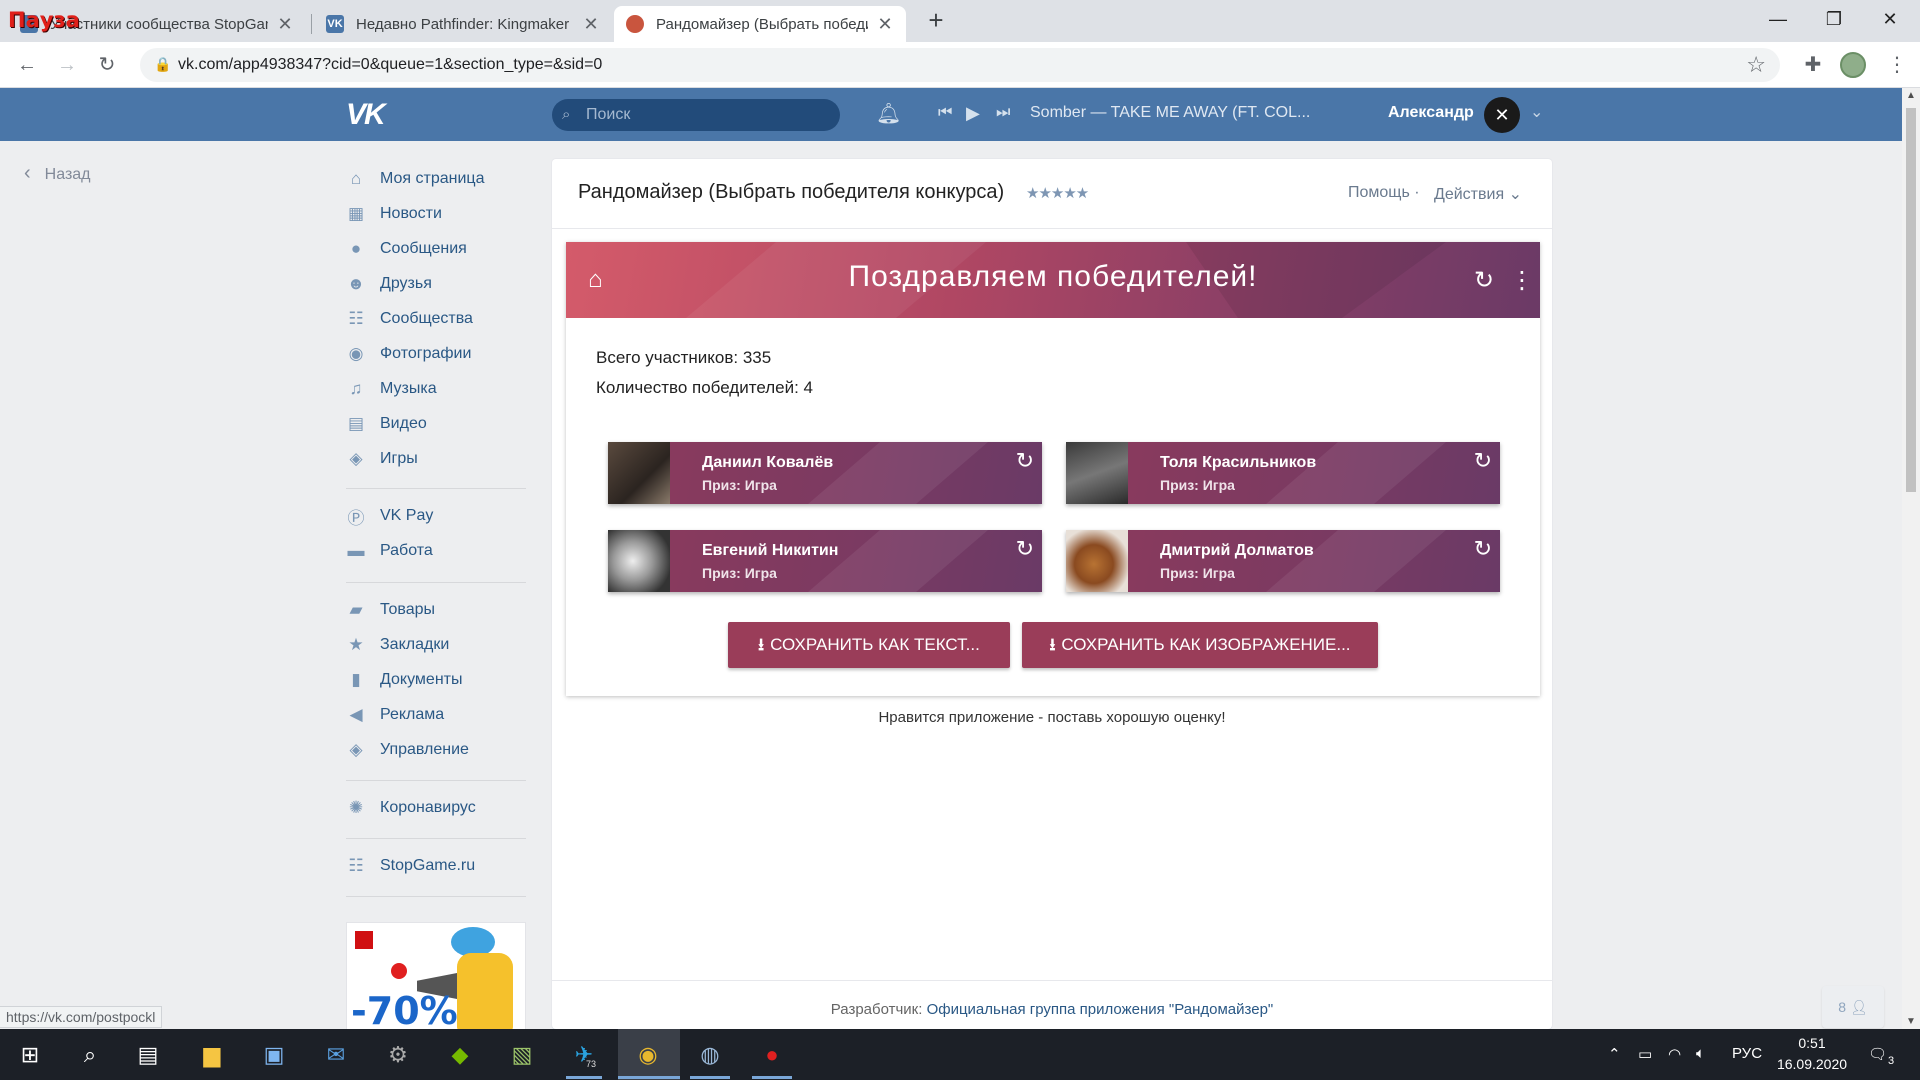 Image resolution: width=1920 pixels, height=1080 pixels. I want to click on sidebar-item-group: ☷ StopGame.ru, so click(410, 866).